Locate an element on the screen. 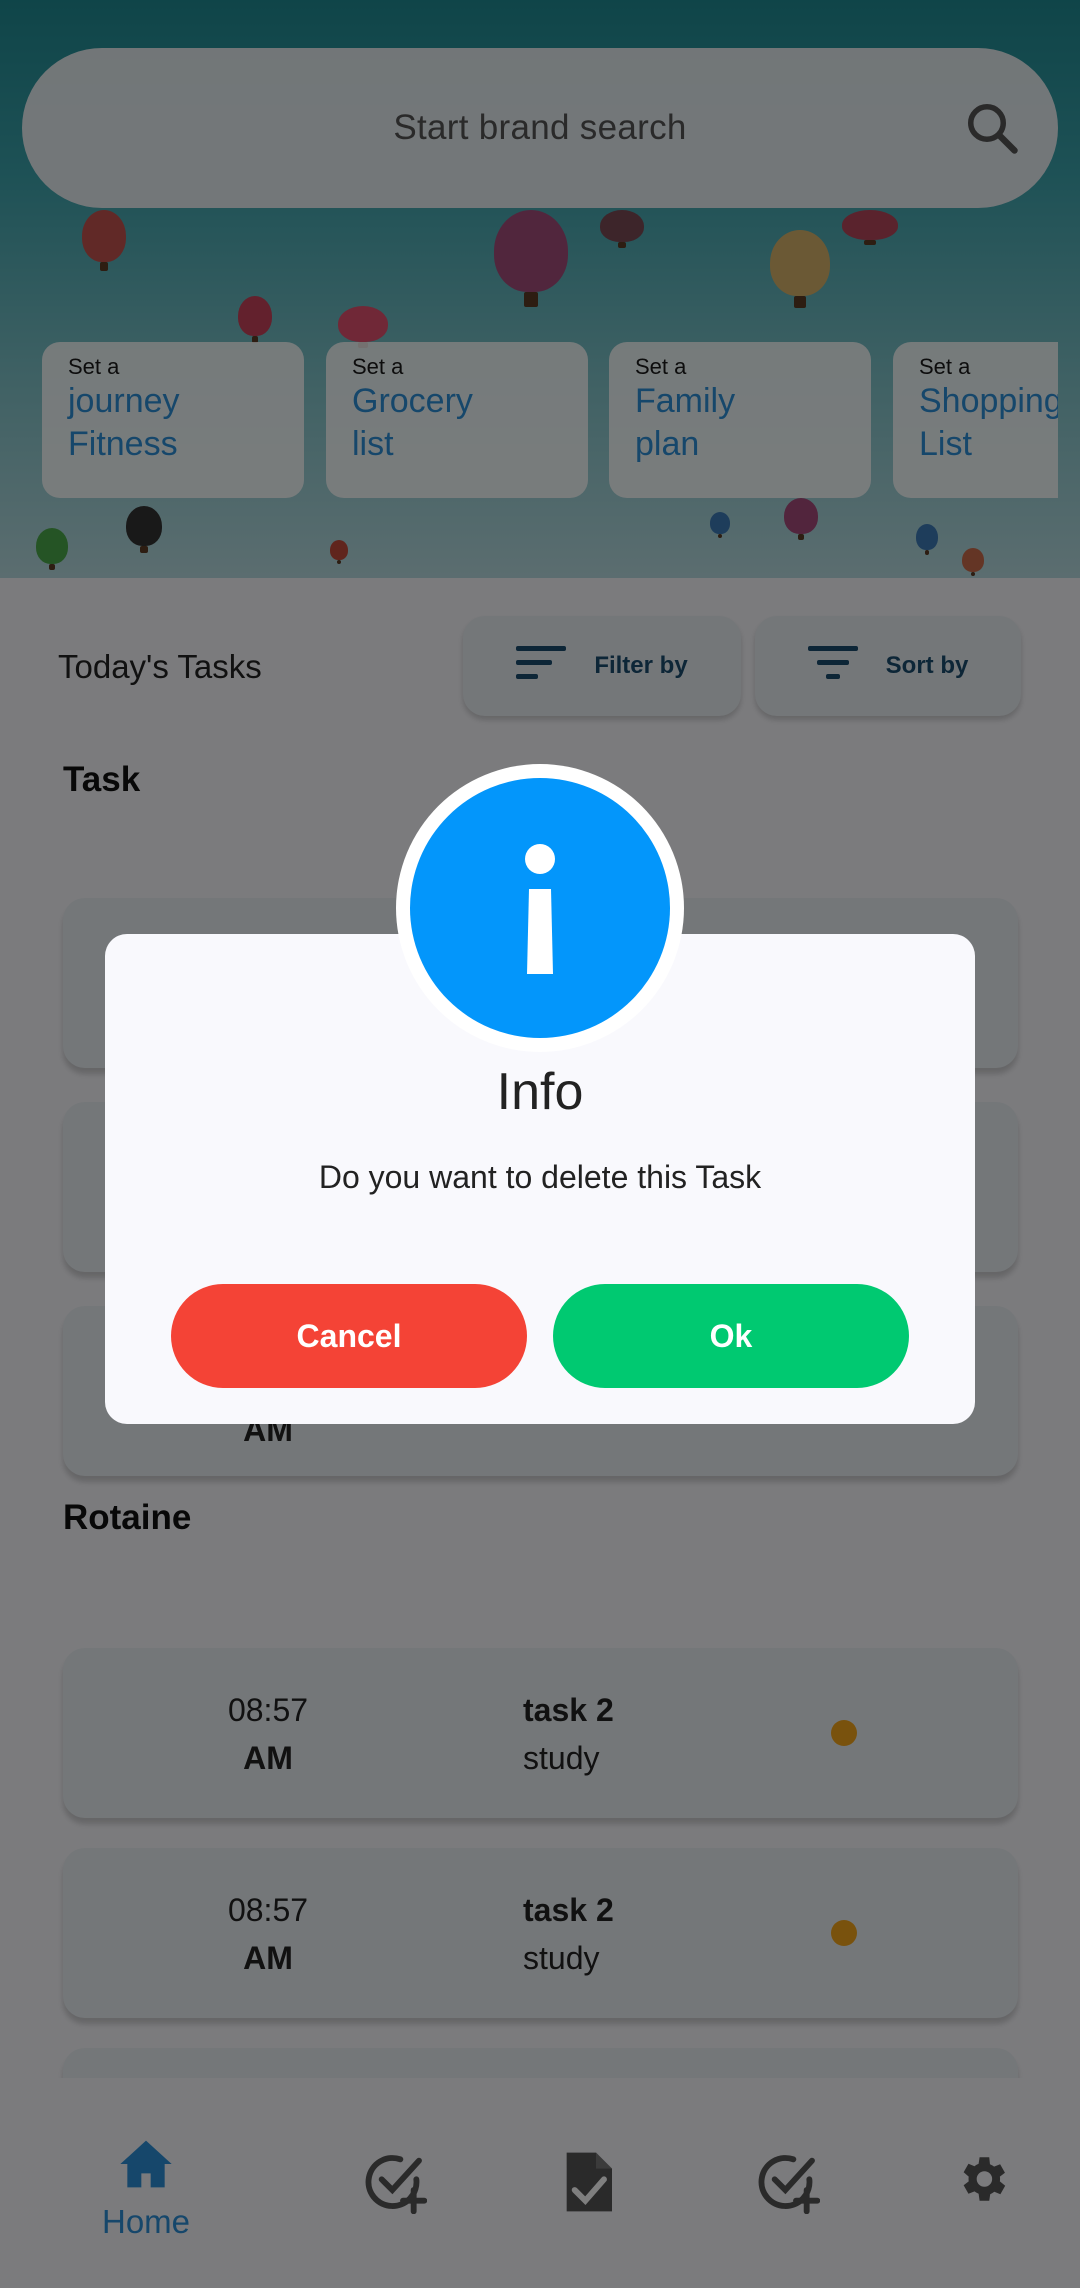 The height and width of the screenshot is (2288, 1080). dialog-message: Do you want to delete this Task is located at coordinates (540, 1177).